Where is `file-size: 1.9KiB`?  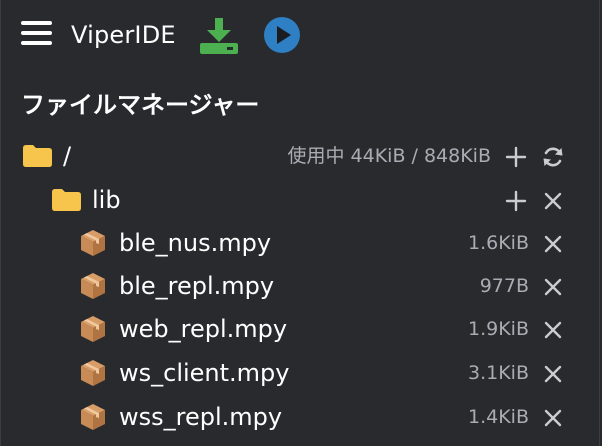 file-size: 1.9KiB is located at coordinates (498, 329).